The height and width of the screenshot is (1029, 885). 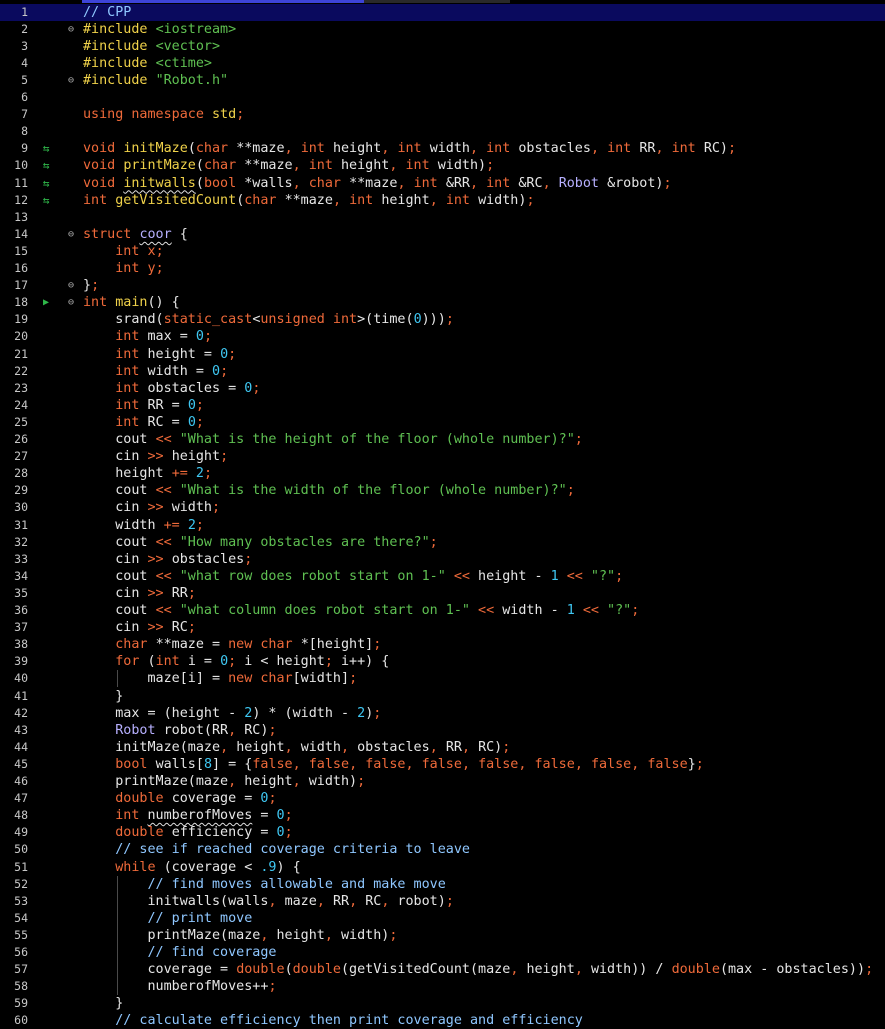 I want to click on code-line: 55 printMaze(maze, height, width);, so click(x=442, y=935).